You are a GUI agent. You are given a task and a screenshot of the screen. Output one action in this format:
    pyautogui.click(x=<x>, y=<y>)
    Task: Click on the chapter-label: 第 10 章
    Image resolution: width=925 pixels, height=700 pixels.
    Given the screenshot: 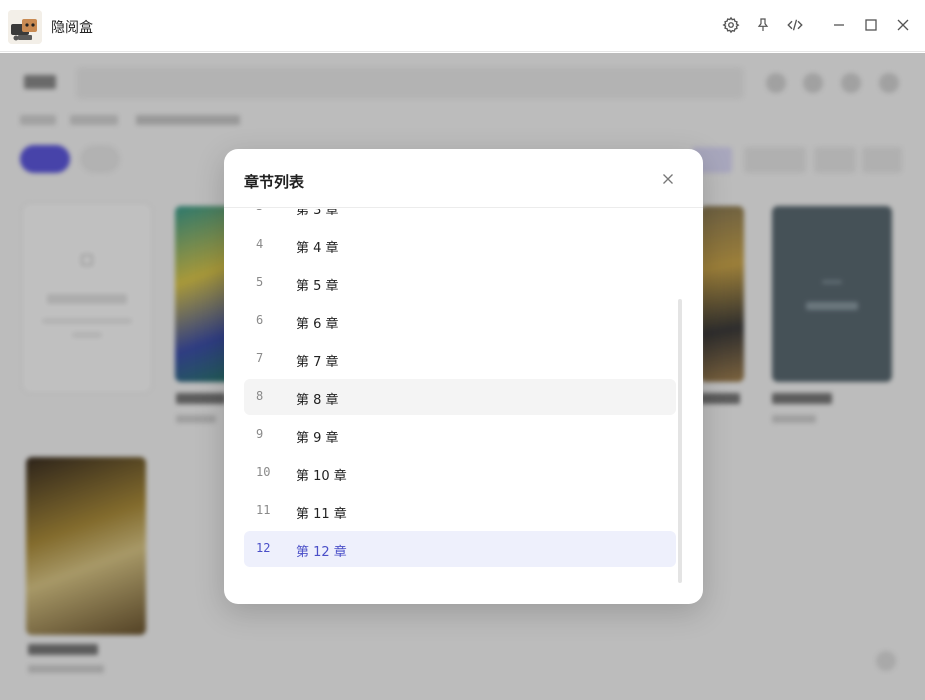 What is the action you would take?
    pyautogui.click(x=321, y=476)
    